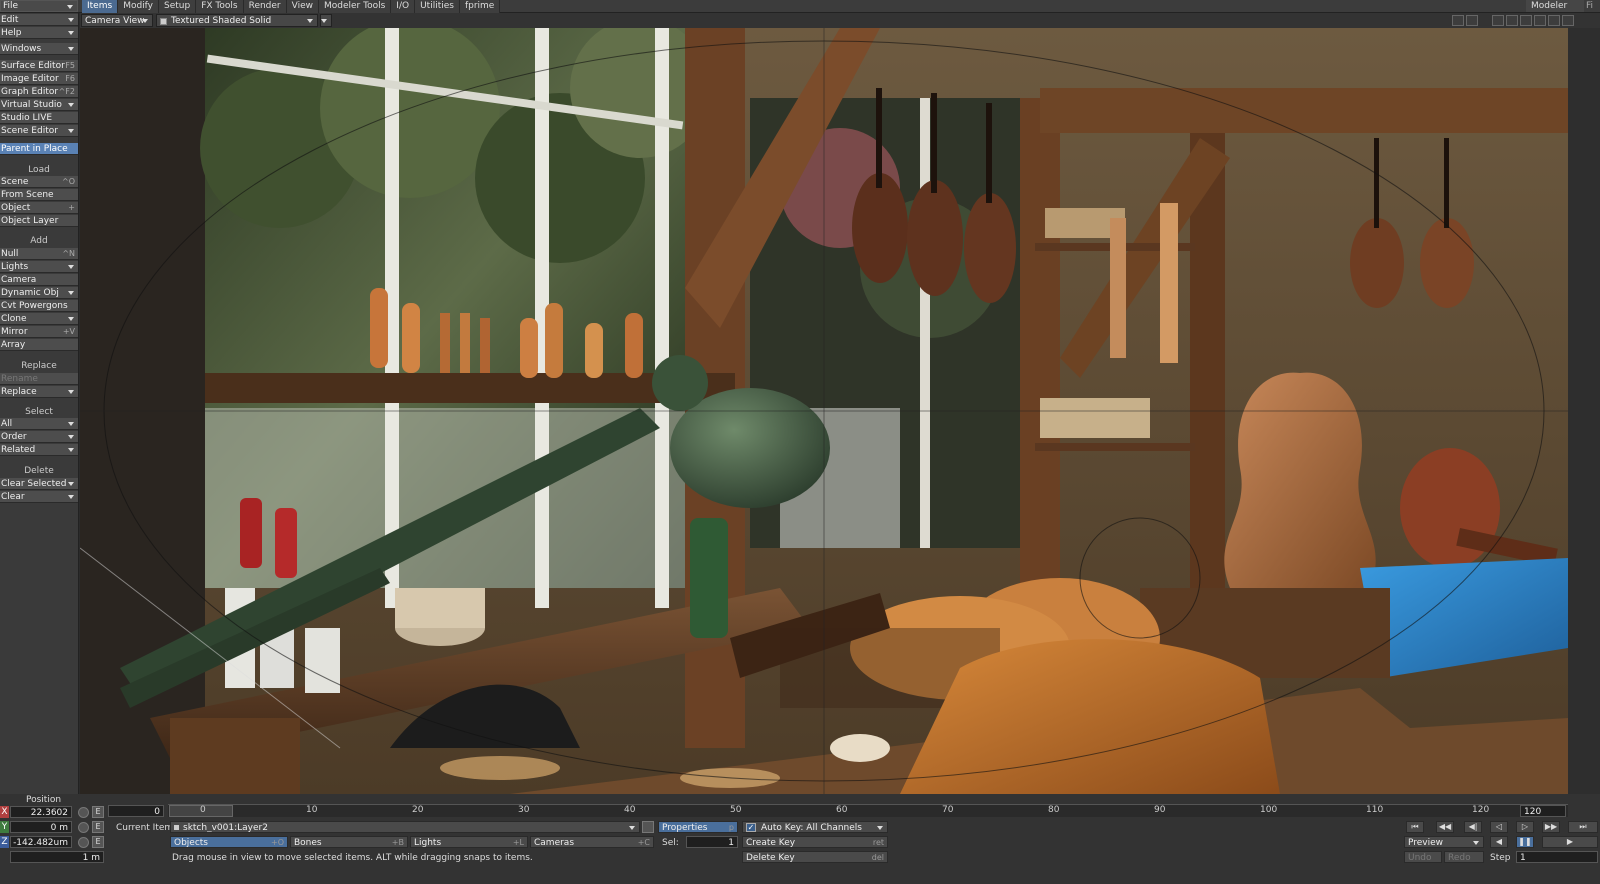 This screenshot has height=884, width=1600. What do you see at coordinates (57, 857) in the screenshot?
I see `grid-size-field: 1 m` at bounding box center [57, 857].